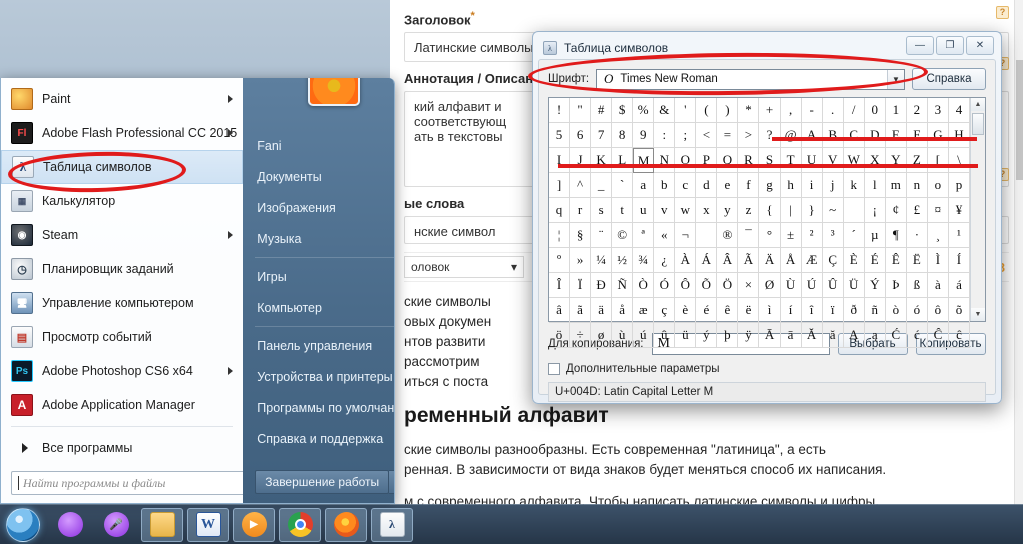  I want to click on character-cell: ö, so click(560, 335).